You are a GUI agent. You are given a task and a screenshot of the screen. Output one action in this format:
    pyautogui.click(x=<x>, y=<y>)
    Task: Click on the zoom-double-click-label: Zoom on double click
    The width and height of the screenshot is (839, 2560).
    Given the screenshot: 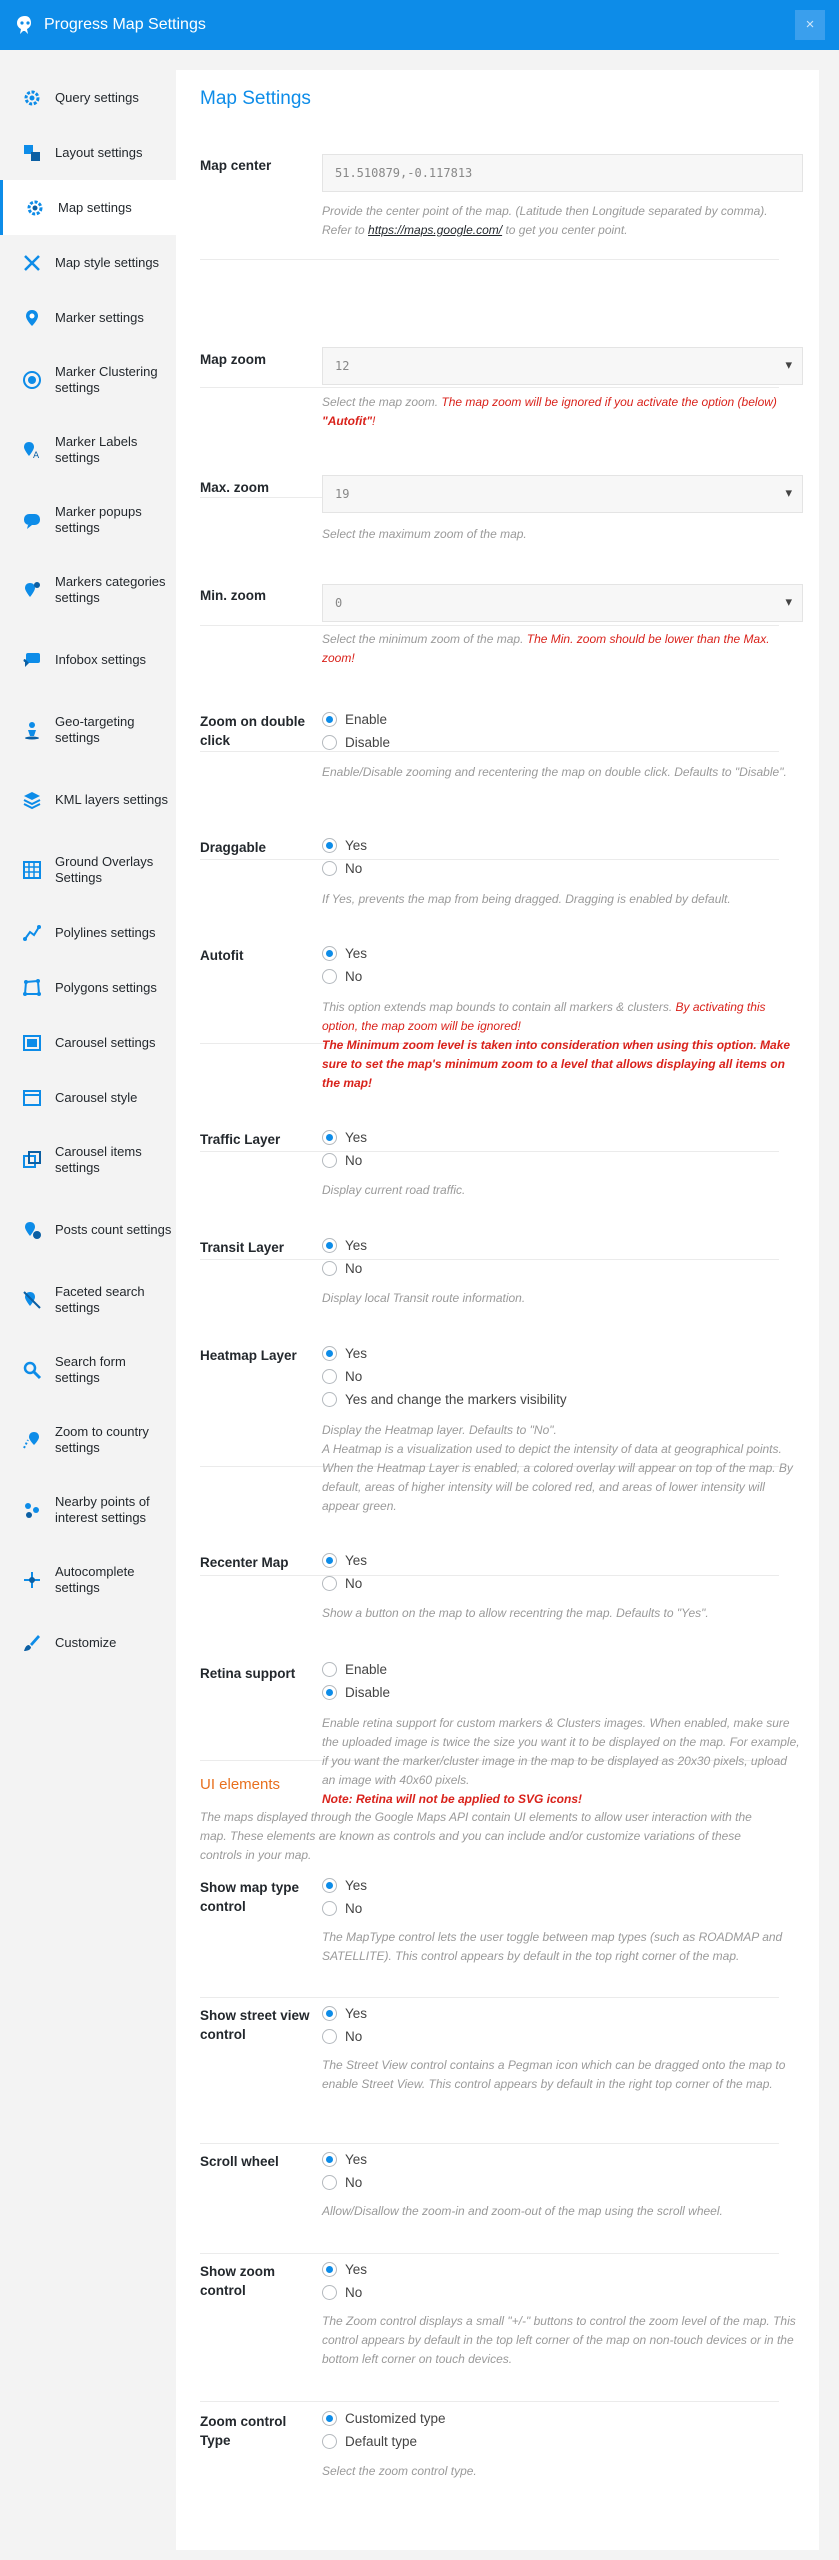 What is the action you would take?
    pyautogui.click(x=252, y=731)
    